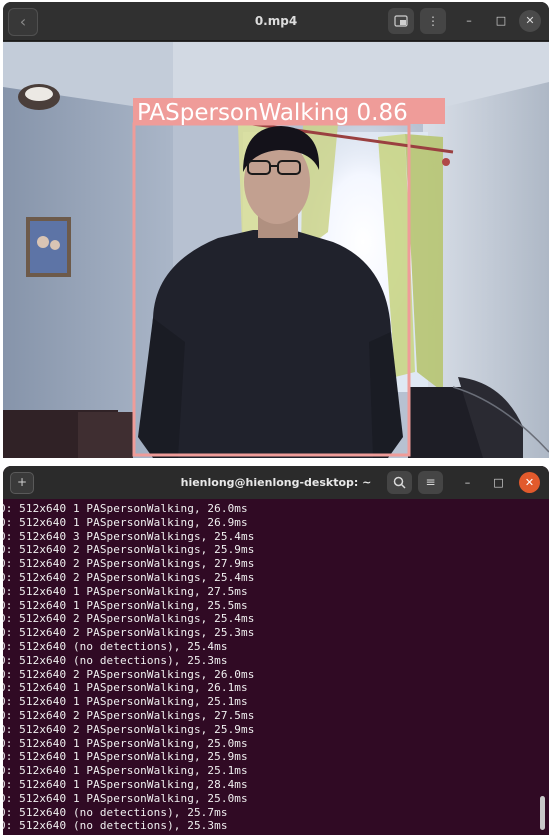  Describe the element at coordinates (125, 605) in the screenshot. I see `terminal-line: 0: 512x640 1 PASpersonWalking, 25.5ms` at that location.